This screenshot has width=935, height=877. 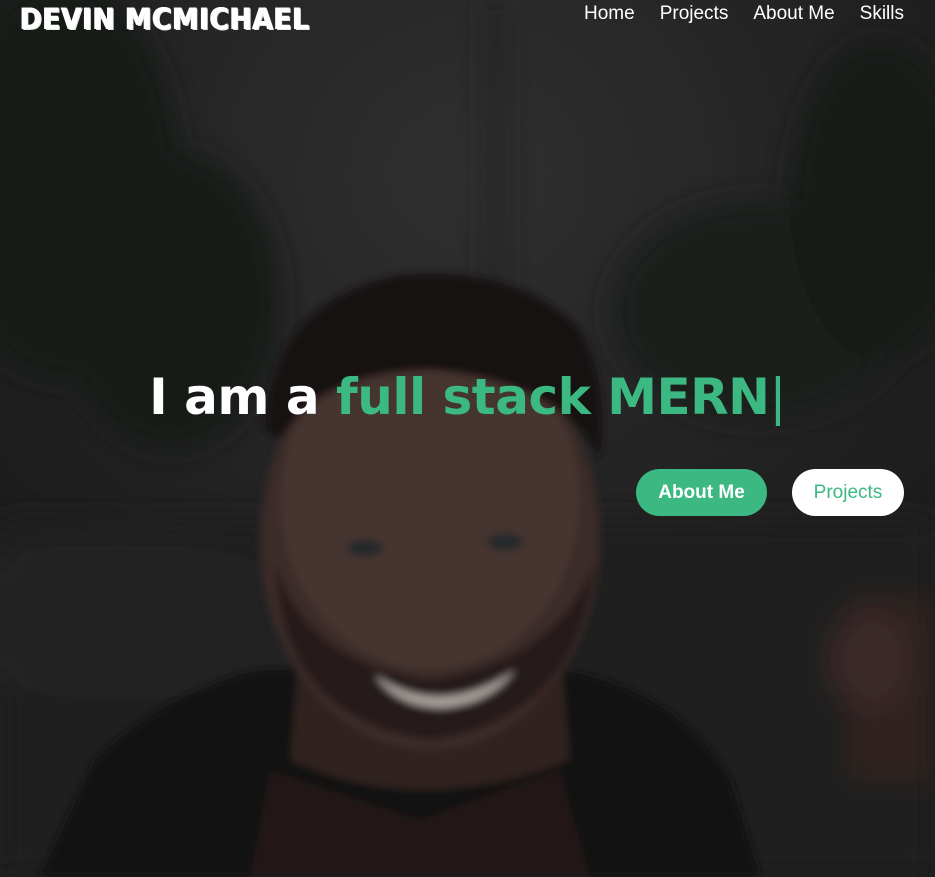 I want to click on site-logo: DEVIN MCMICHAEL, so click(x=165, y=19).